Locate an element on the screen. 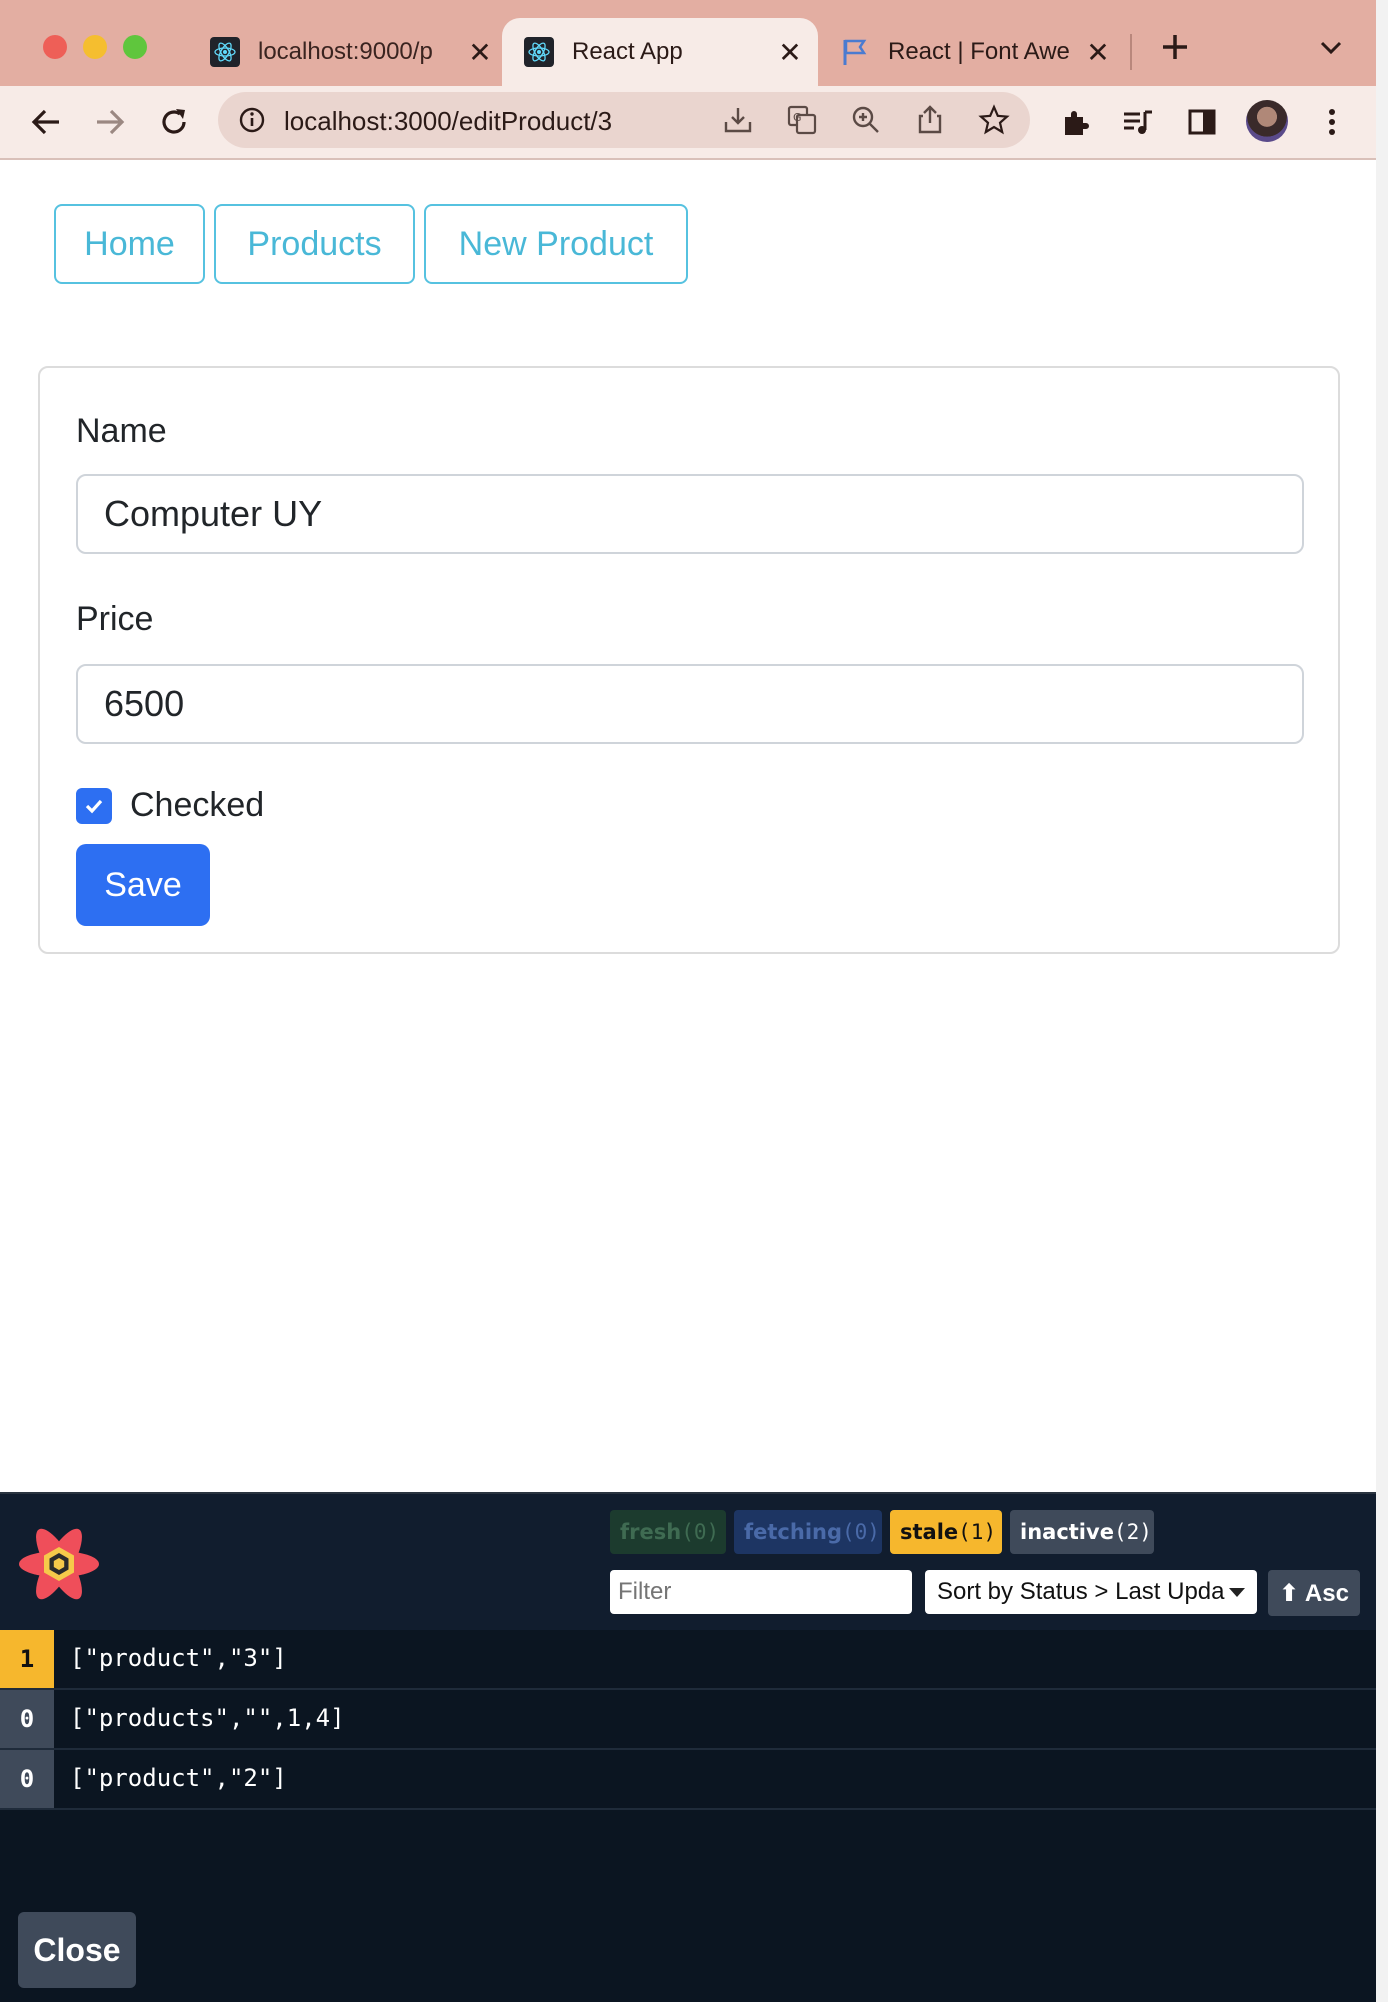  tab-localhost-9000: localhost:9000/p ✕ is located at coordinates (352, 52).